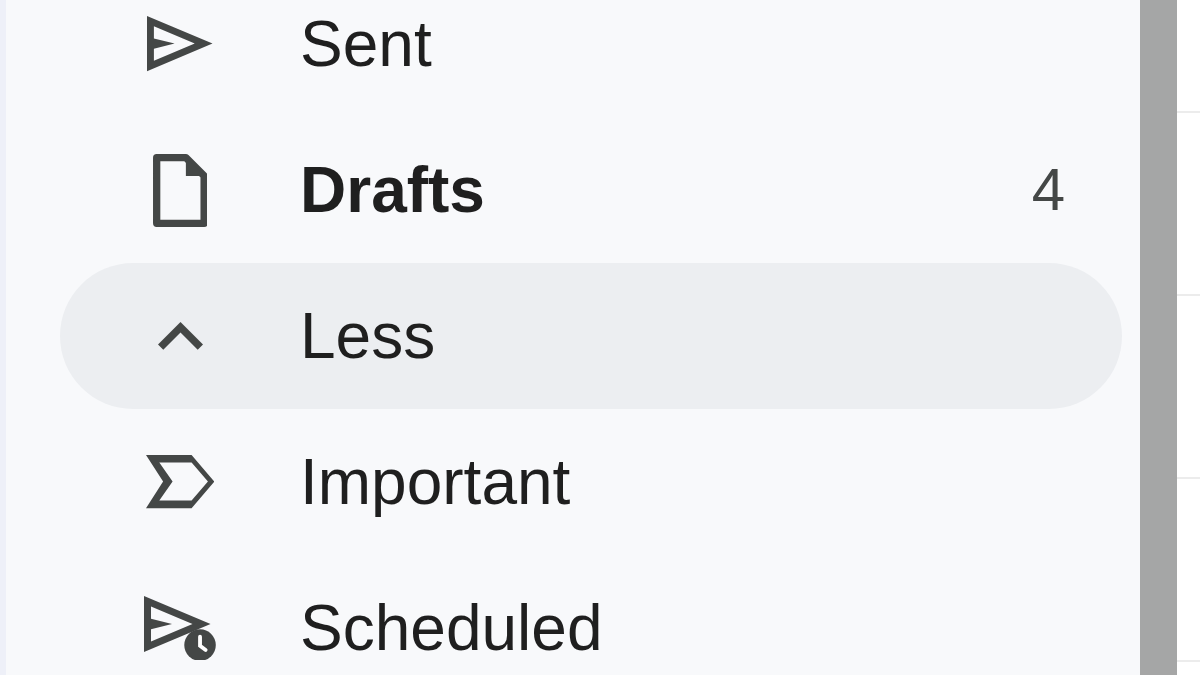  Describe the element at coordinates (180, 482) in the screenshot. I see `label-icon` at that location.